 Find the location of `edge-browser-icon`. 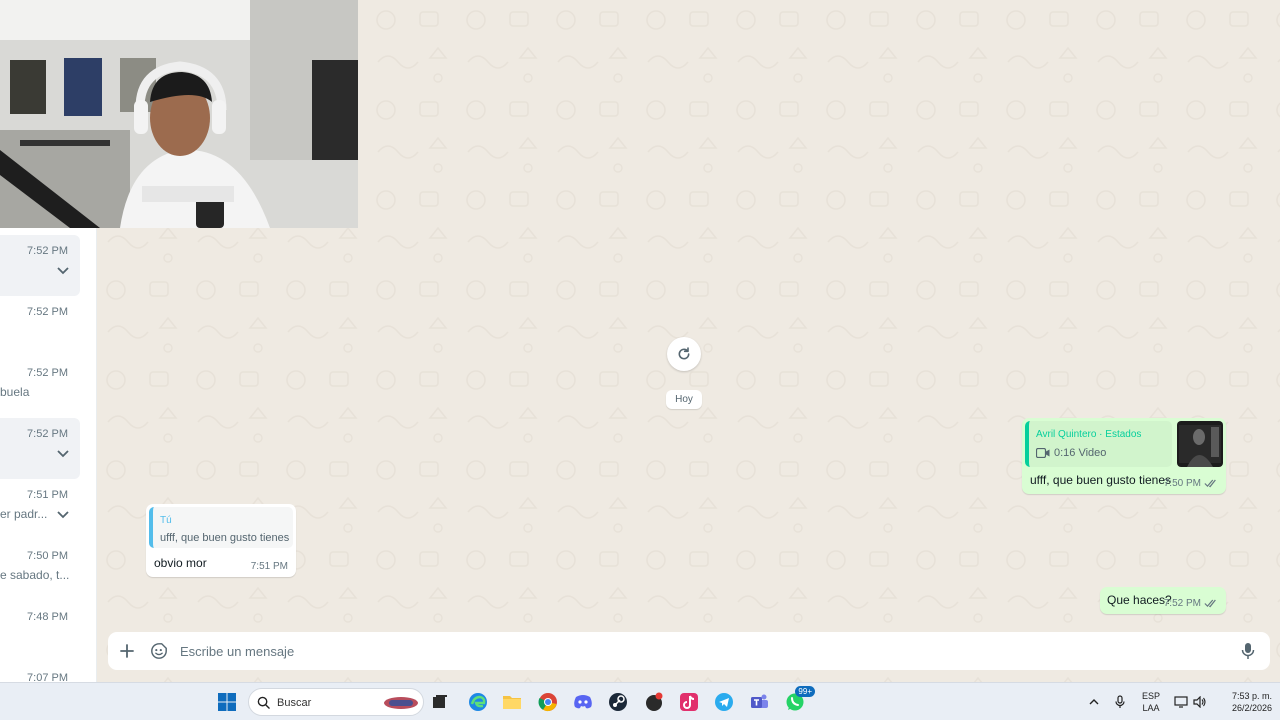

edge-browser-icon is located at coordinates (478, 702).